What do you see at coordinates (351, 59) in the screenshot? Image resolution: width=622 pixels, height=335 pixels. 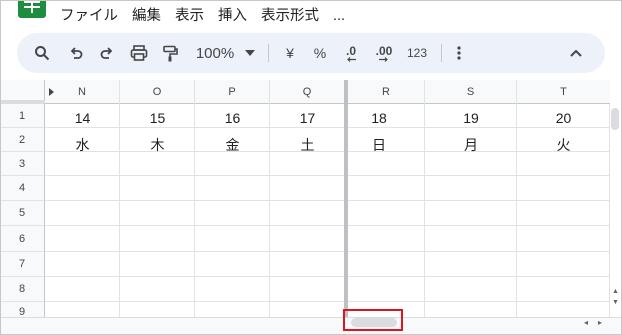 I see `arrow-left-icon` at bounding box center [351, 59].